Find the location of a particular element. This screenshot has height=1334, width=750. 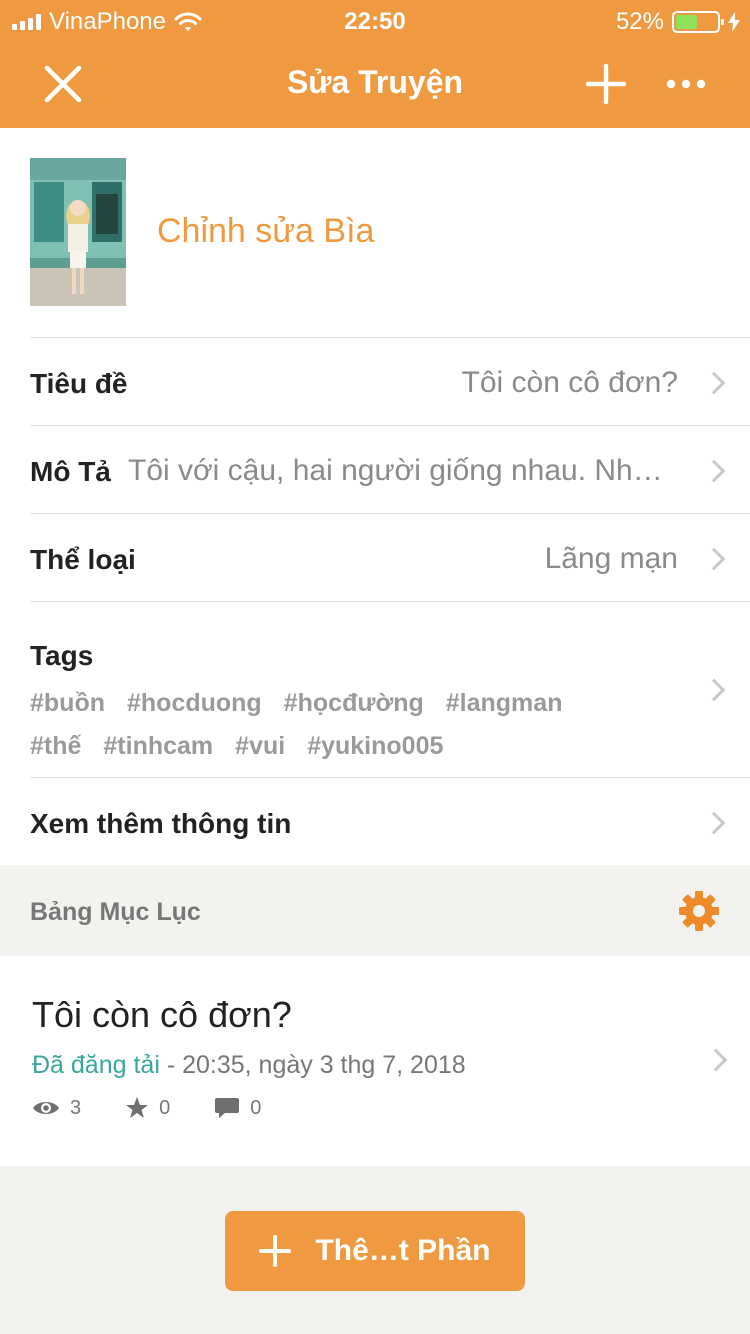

tag: #họcđường is located at coordinates (353, 703).